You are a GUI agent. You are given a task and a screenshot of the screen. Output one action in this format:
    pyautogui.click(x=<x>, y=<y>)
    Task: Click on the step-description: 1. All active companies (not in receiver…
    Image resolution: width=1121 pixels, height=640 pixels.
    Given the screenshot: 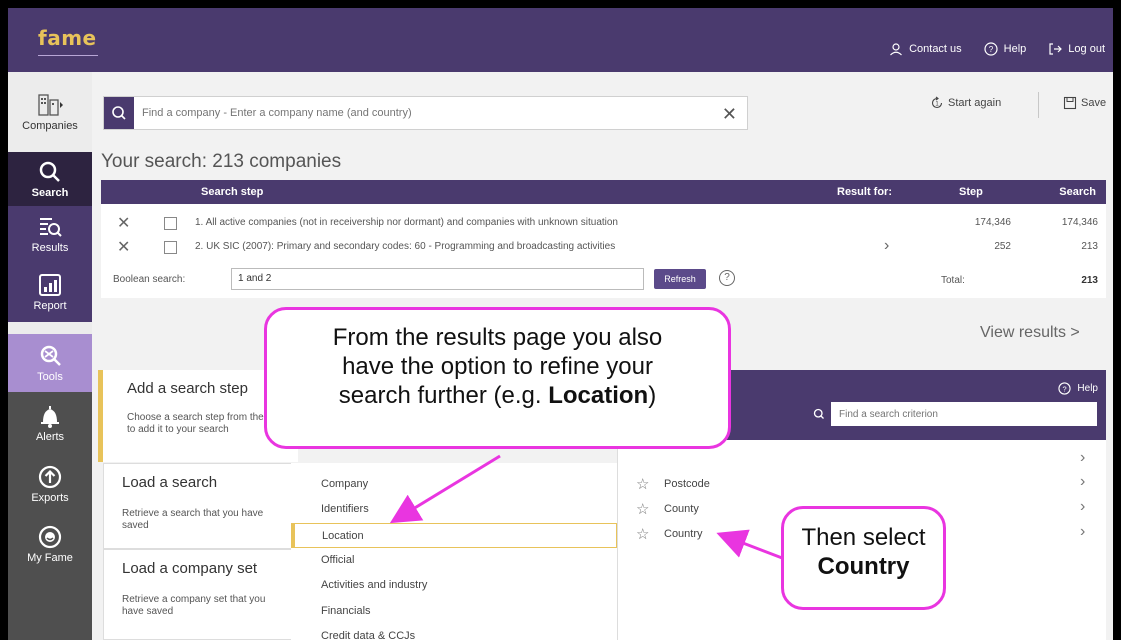 What is the action you would take?
    pyautogui.click(x=406, y=222)
    